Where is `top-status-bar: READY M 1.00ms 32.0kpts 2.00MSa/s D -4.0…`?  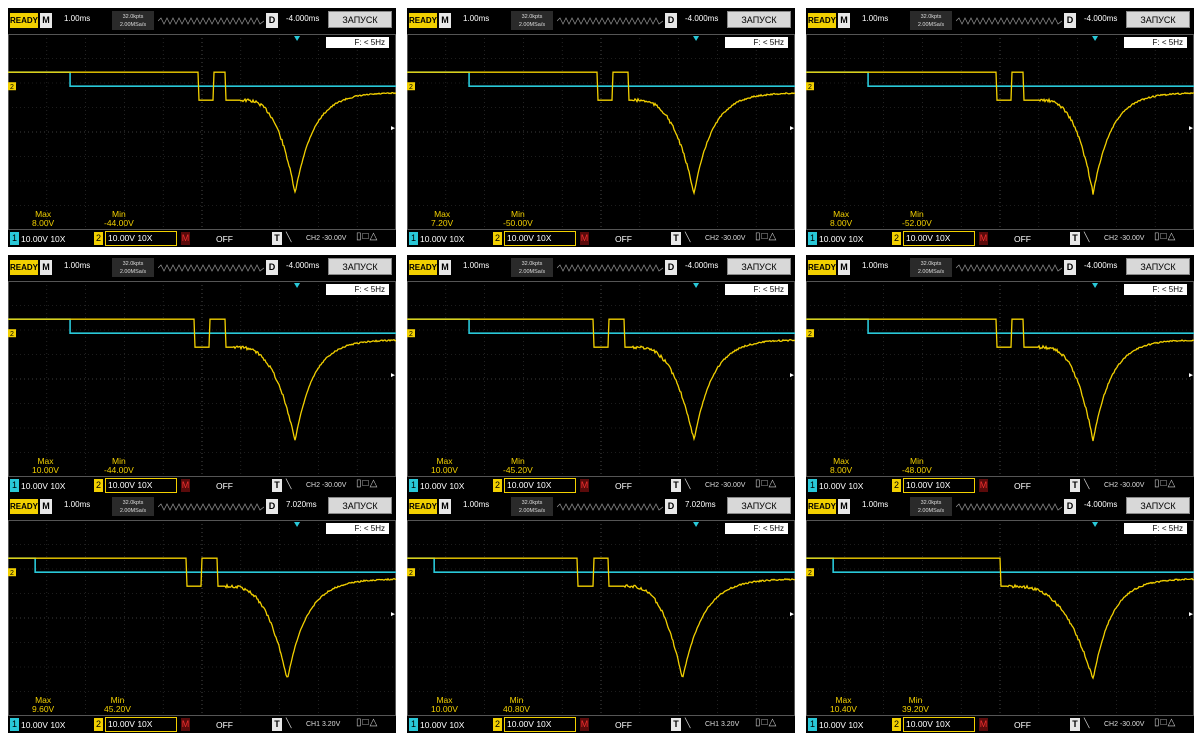 top-status-bar: READY M 1.00ms 32.0kpts 2.00MSa/s D -4.0… is located at coordinates (202, 268).